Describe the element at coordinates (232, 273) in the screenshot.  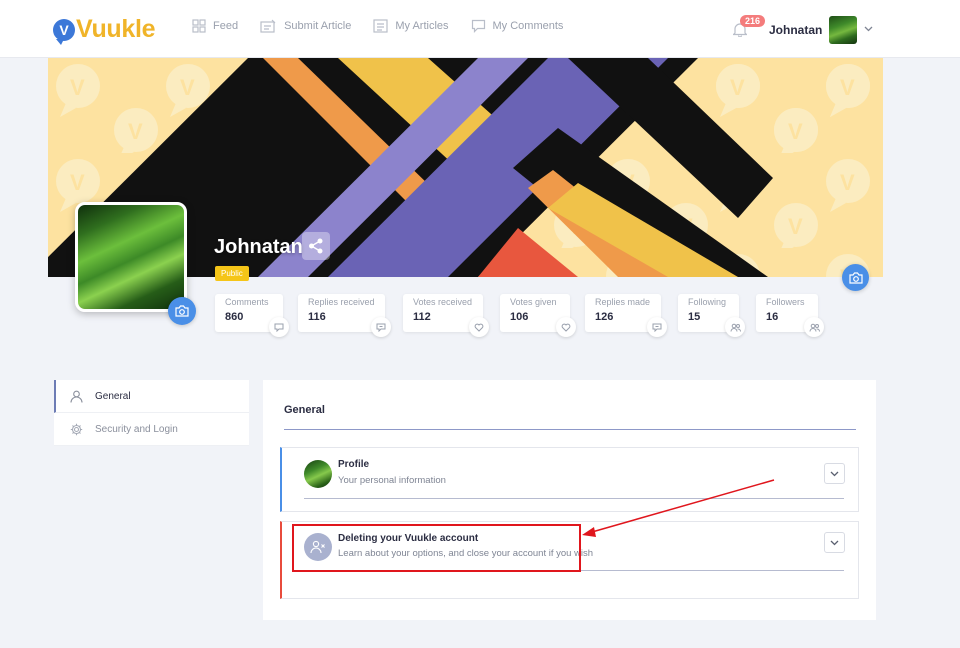
I see `visibility-badge: Public` at that location.